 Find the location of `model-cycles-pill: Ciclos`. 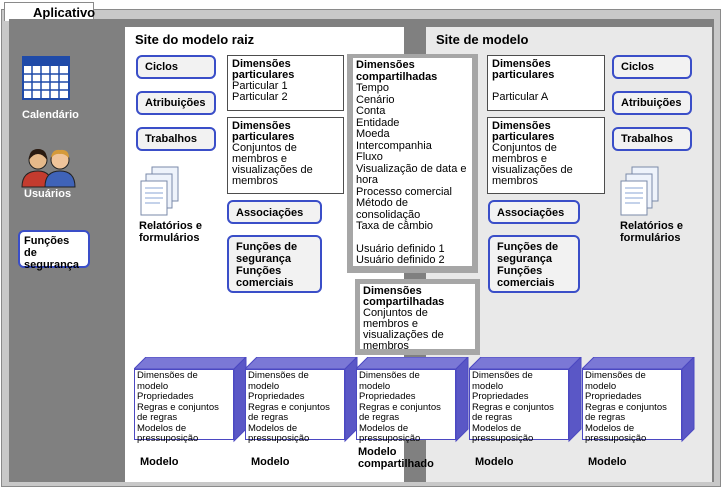

model-cycles-pill: Ciclos is located at coordinates (652, 67).